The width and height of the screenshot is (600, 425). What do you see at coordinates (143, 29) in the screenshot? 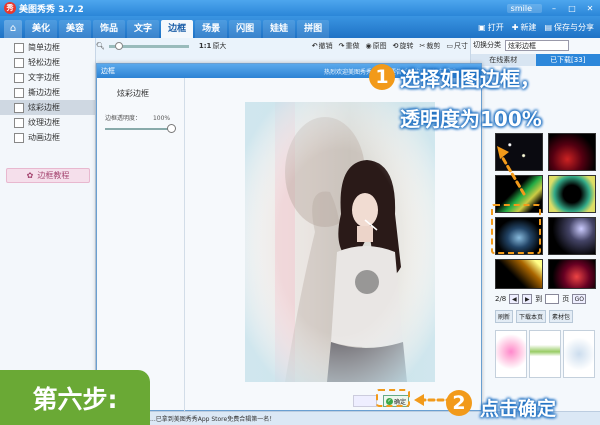
I see `menu-tab: 文字` at bounding box center [143, 29].